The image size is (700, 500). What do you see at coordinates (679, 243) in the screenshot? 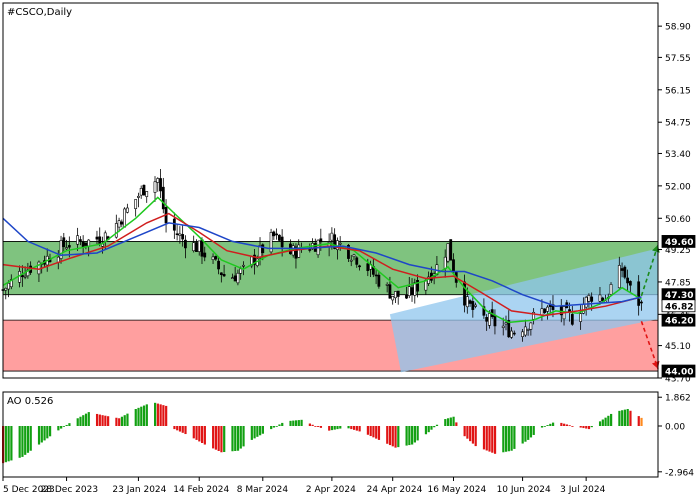
I see `price-label: 49.60` at bounding box center [679, 243].